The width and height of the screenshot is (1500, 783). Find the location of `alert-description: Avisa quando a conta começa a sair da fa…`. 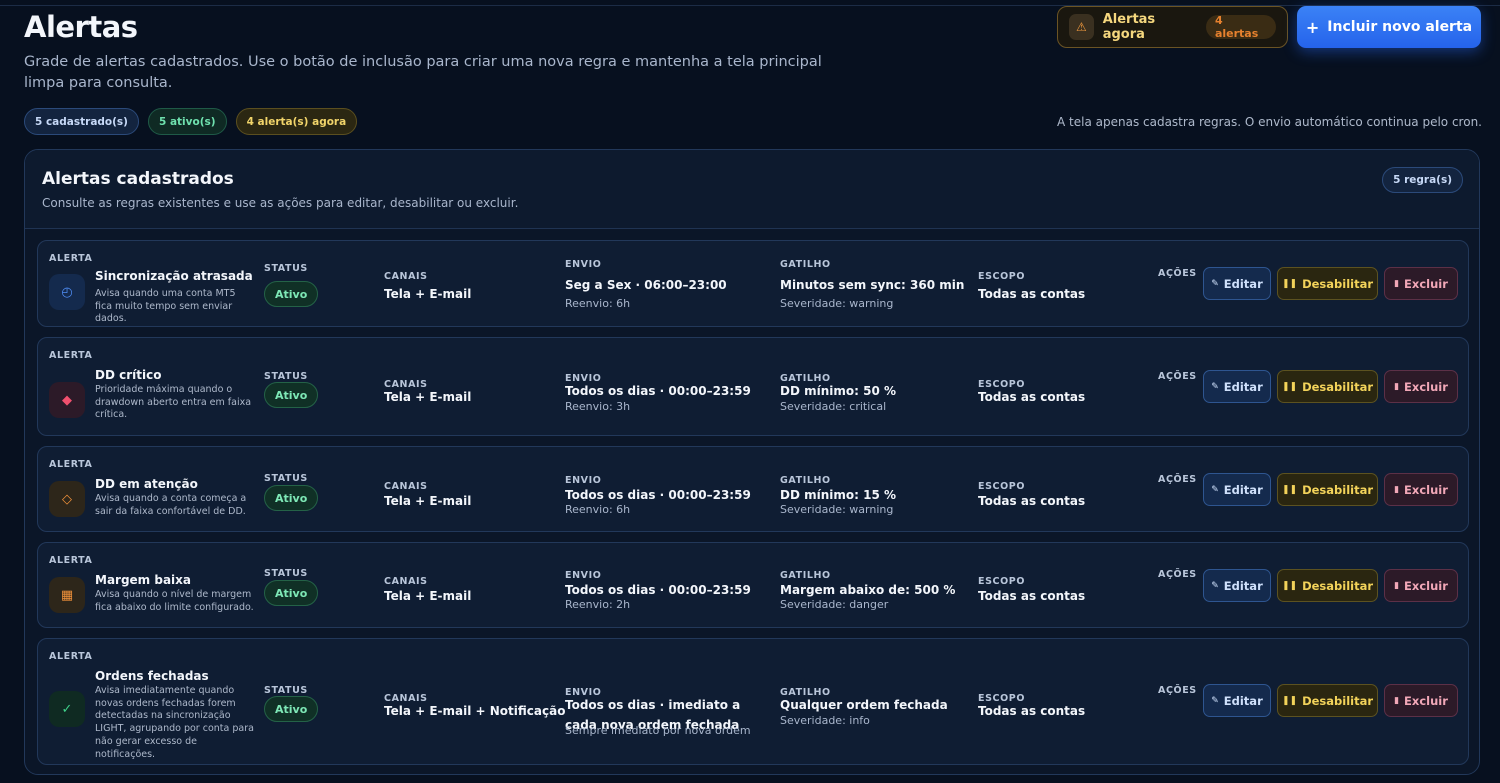

alert-description: Avisa quando a conta começa a sair da fa… is located at coordinates (171, 505).